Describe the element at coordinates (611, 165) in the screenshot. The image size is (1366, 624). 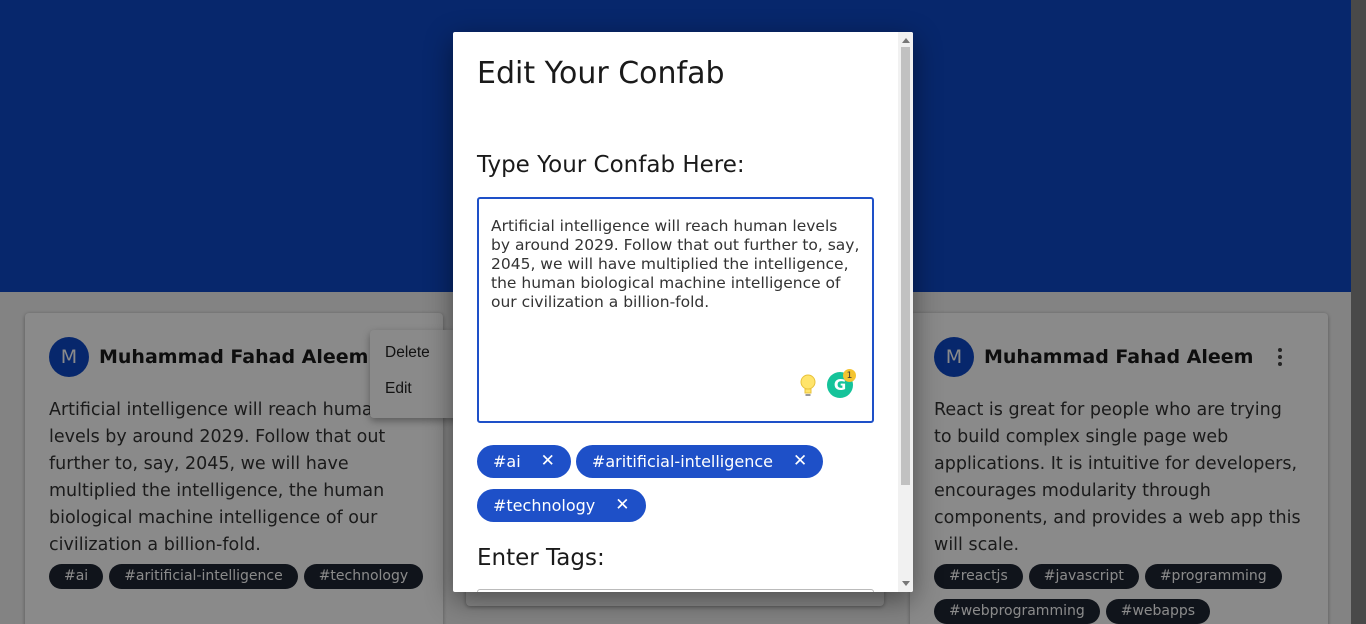
I see `confab-field-label: Type Your Confab Here:` at that location.